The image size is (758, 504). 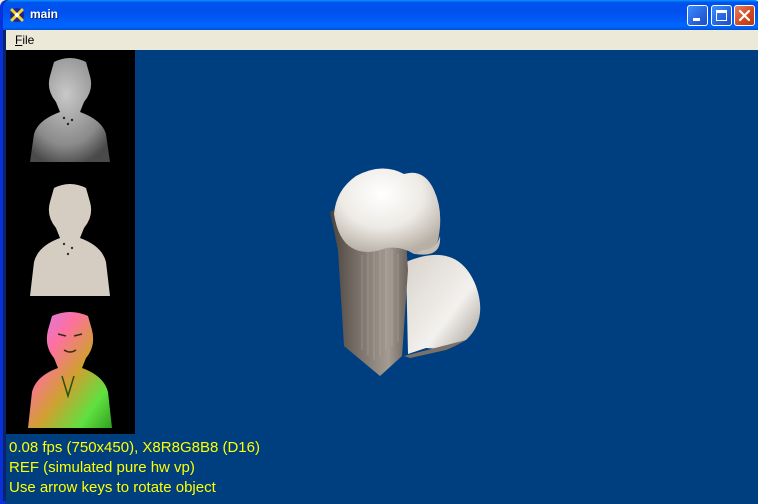 I want to click on menu-file: File, so click(x=24, y=40).